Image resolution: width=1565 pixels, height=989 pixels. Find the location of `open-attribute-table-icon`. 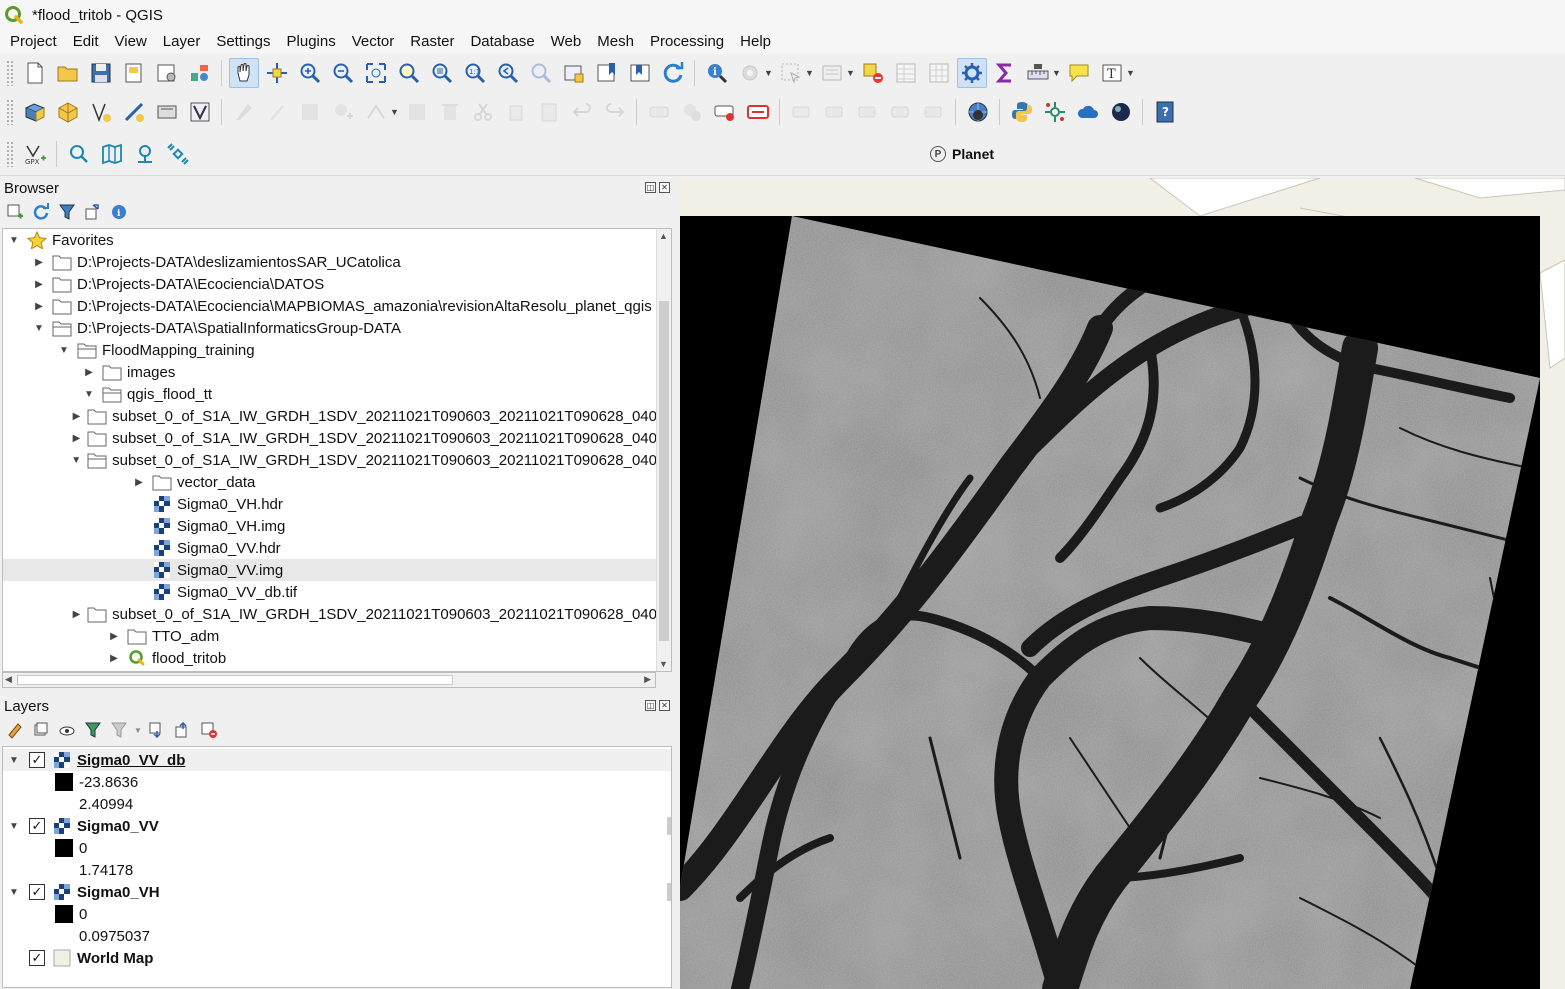

open-attribute-table-icon is located at coordinates (906, 73).